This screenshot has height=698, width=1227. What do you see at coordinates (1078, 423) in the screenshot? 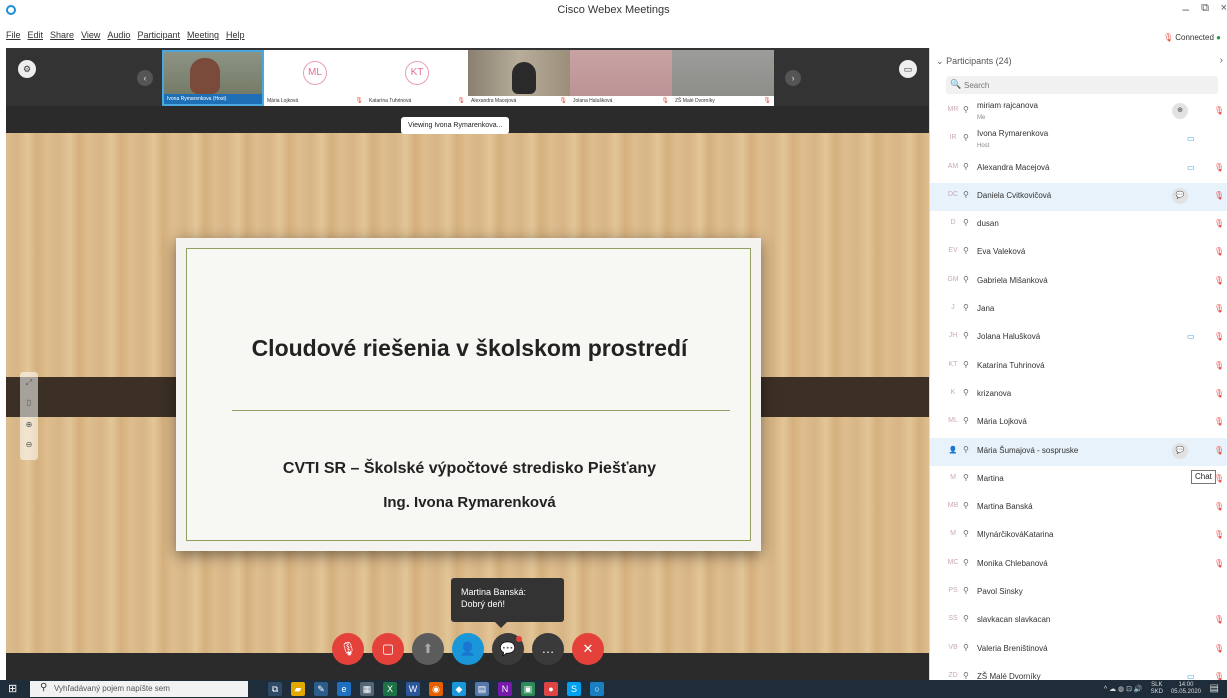
I see `participant-row: ML ⚲ Mária Lojková 🎙` at bounding box center [1078, 423].